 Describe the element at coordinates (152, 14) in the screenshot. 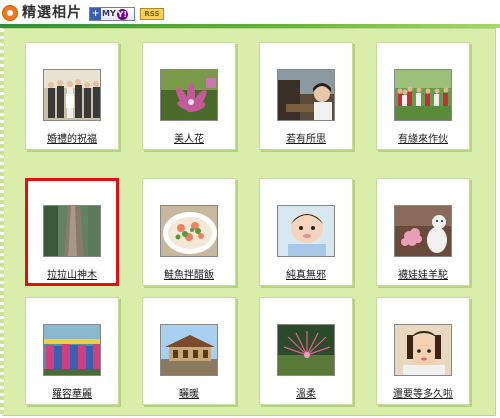

I see `rss-button: RSS` at that location.